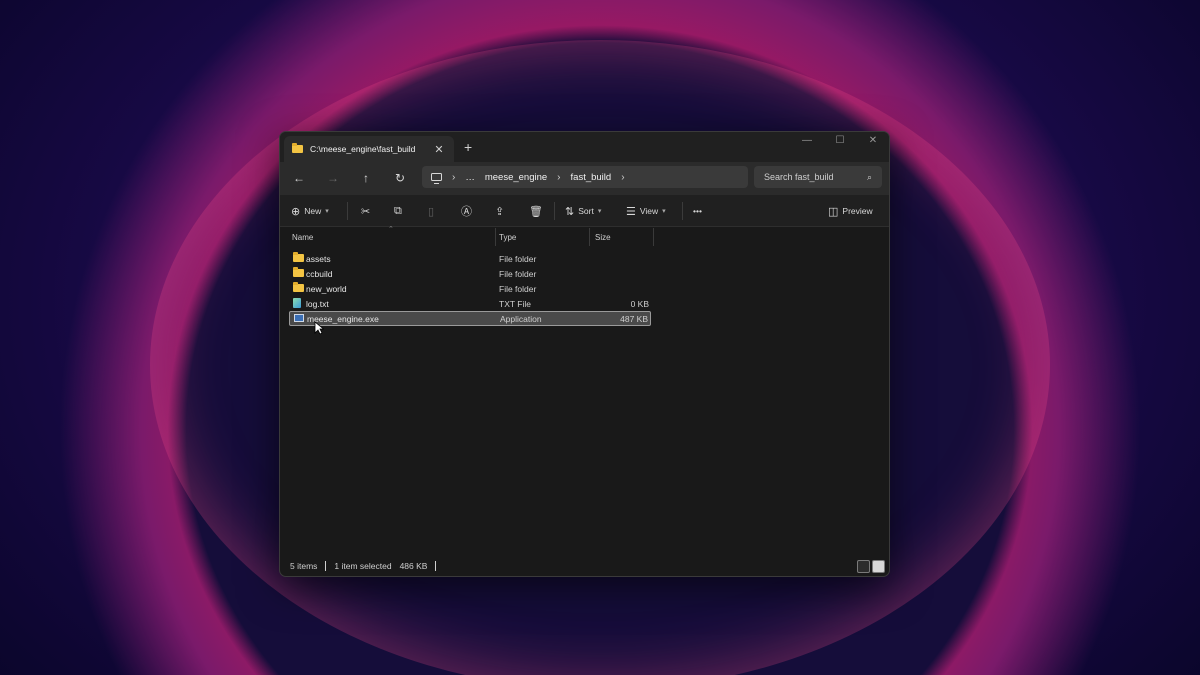 This screenshot has width=1200, height=675. Describe the element at coordinates (296, 211) in the screenshot. I see `plus-circle-icon: ⊕` at that location.